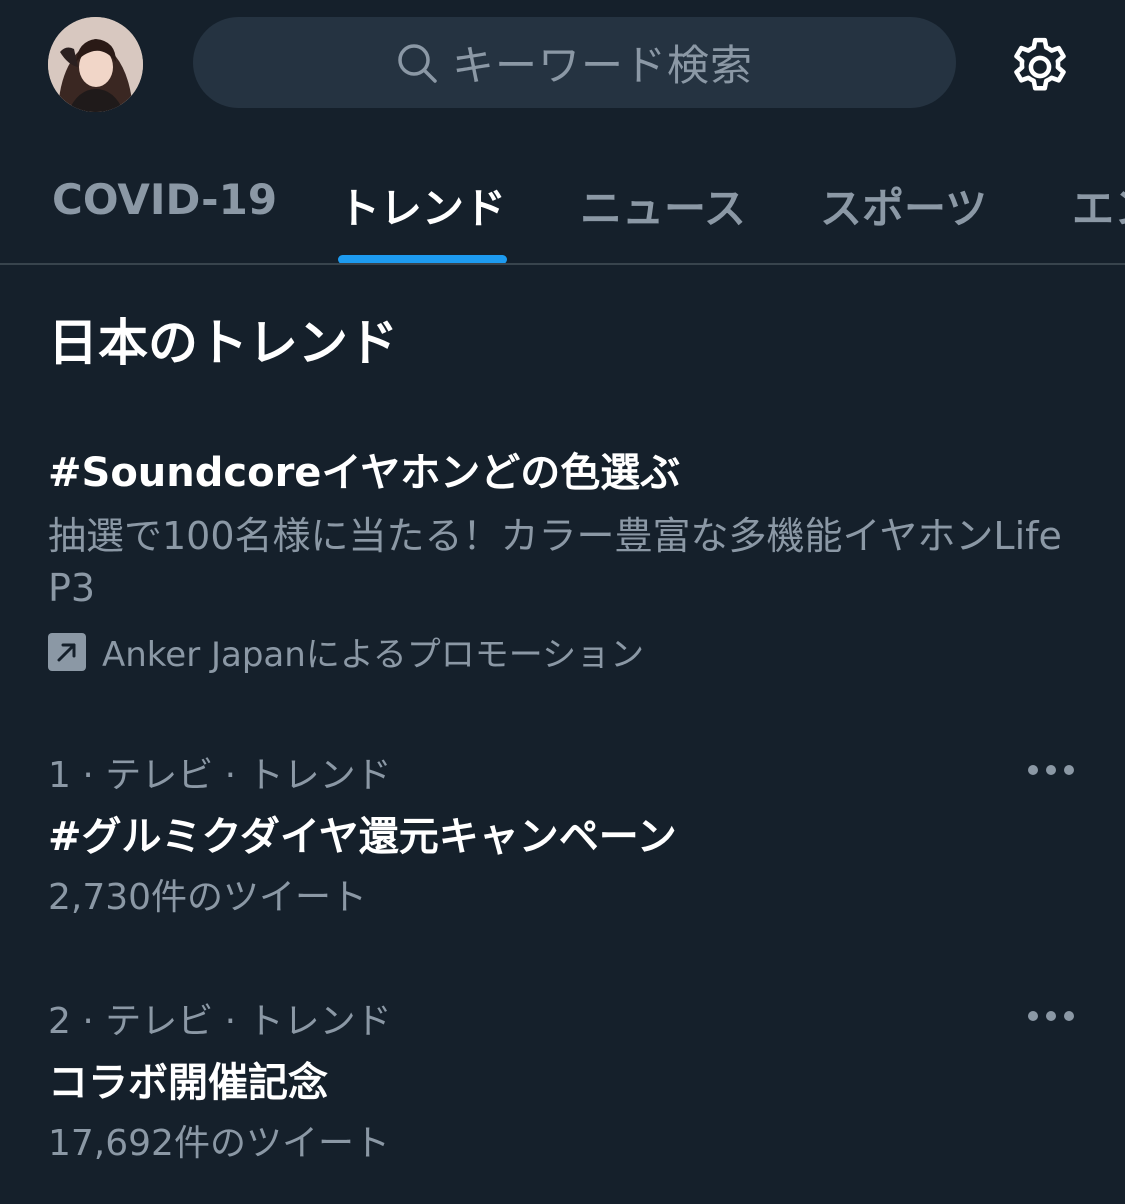 The width and height of the screenshot is (1125, 1204). Describe the element at coordinates (422, 205) in the screenshot. I see `tab-trends: トレンド` at that location.